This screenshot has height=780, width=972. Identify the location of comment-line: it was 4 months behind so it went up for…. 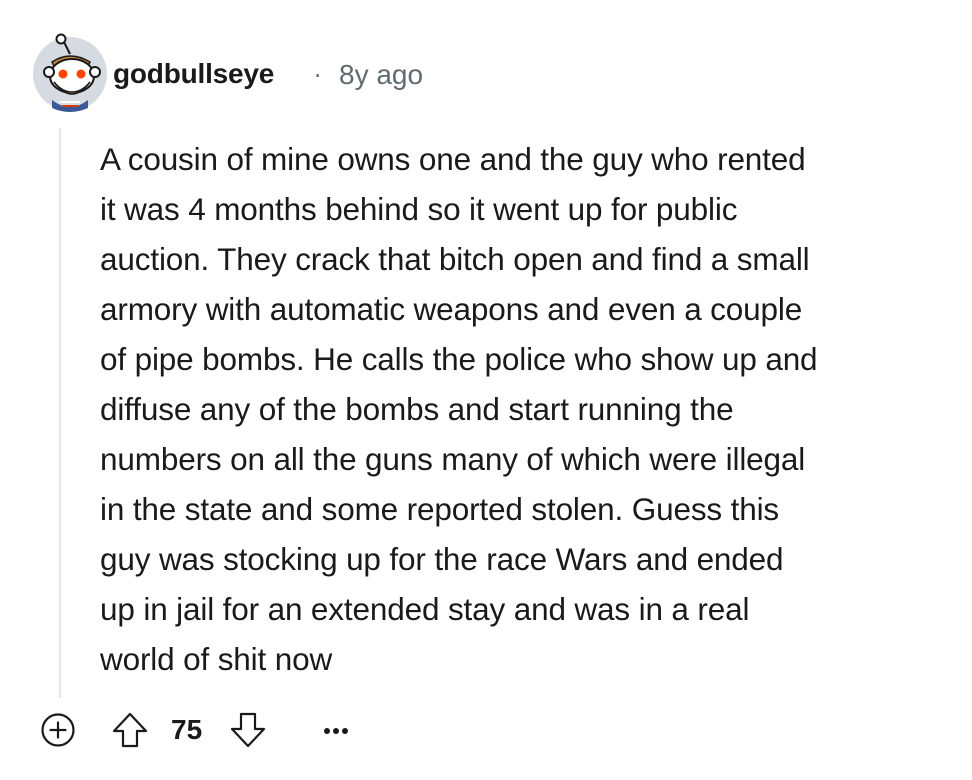
(419, 209).